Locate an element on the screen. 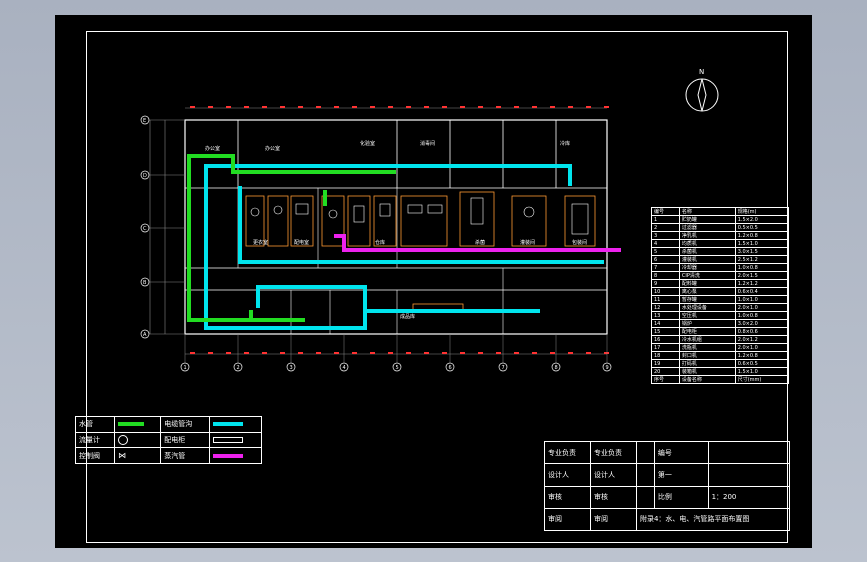 This screenshot has height=562, width=867. schedule-cell: 编号 is located at coordinates (665, 211).